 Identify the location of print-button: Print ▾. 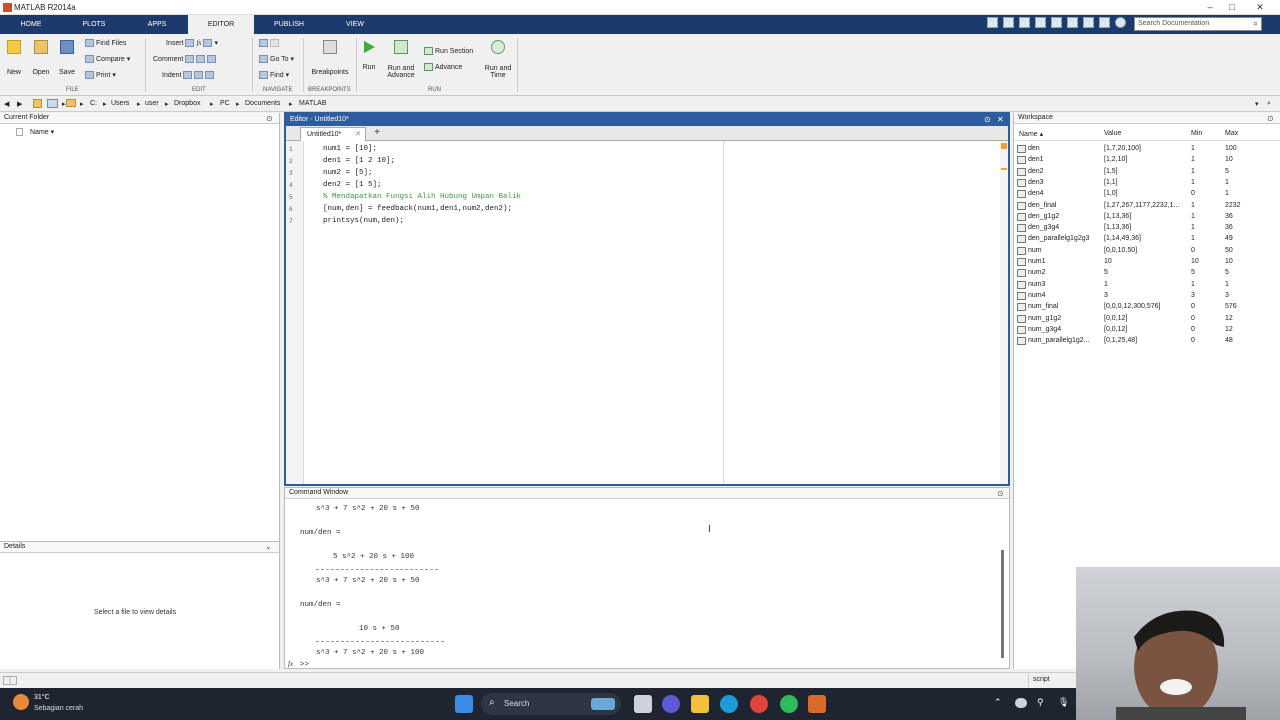
(100, 75).